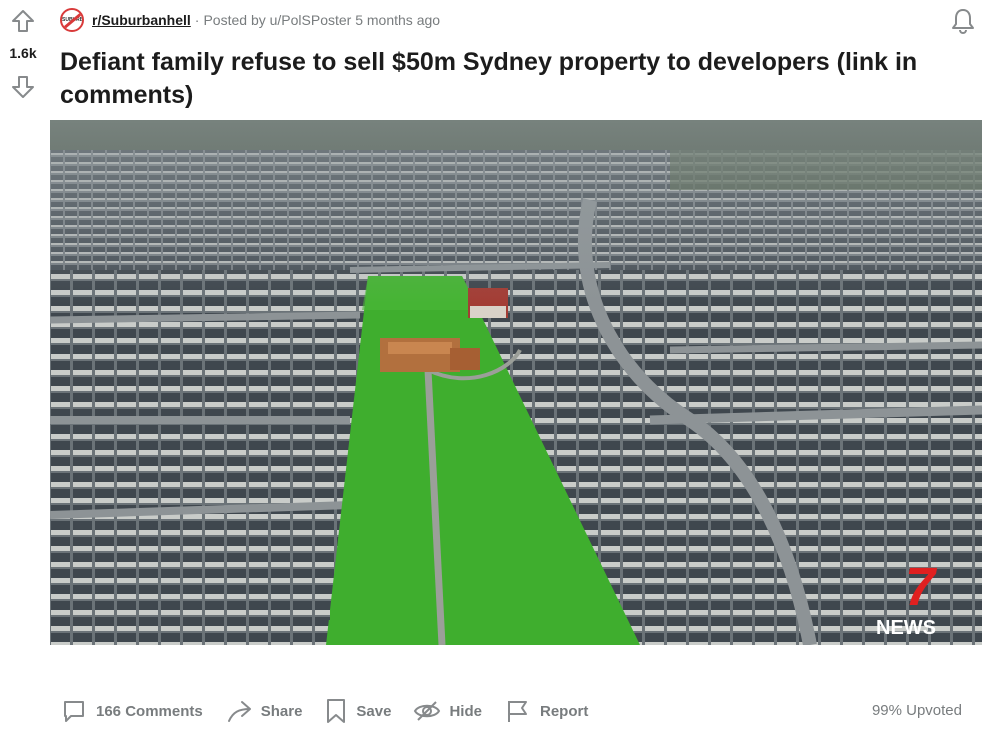  I want to click on comments-button: 166 Comments, so click(131, 711).